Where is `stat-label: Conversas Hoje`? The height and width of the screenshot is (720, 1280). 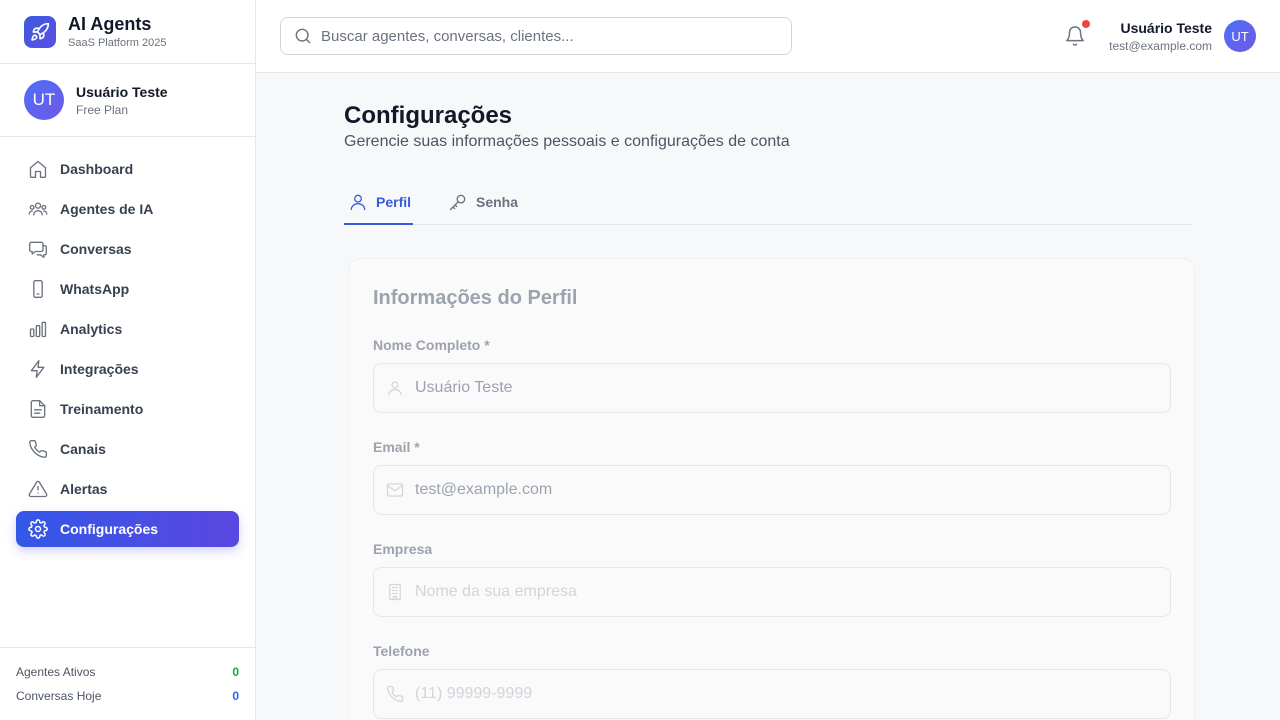 stat-label: Conversas Hoje is located at coordinates (59, 696).